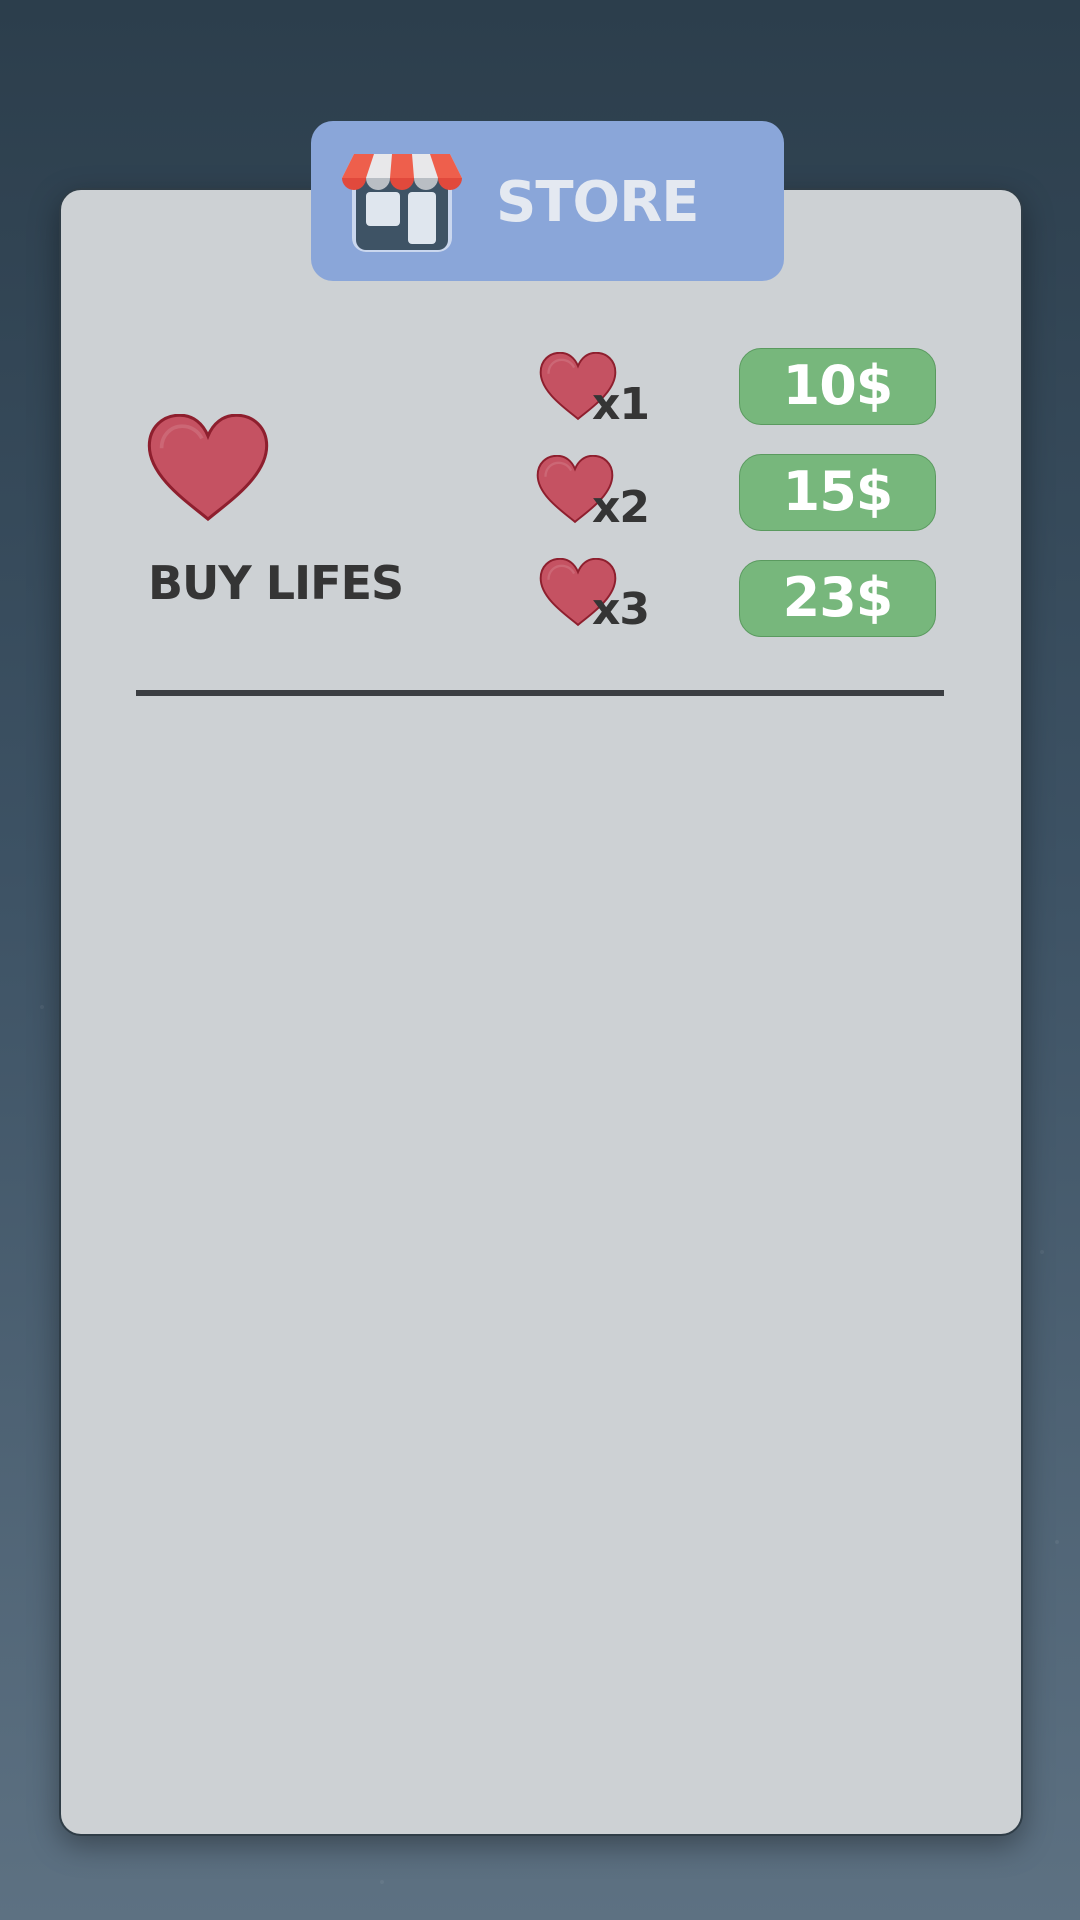 This screenshot has height=1920, width=1080. What do you see at coordinates (276, 583) in the screenshot?
I see `buy-lives-label: BUY LIFES` at bounding box center [276, 583].